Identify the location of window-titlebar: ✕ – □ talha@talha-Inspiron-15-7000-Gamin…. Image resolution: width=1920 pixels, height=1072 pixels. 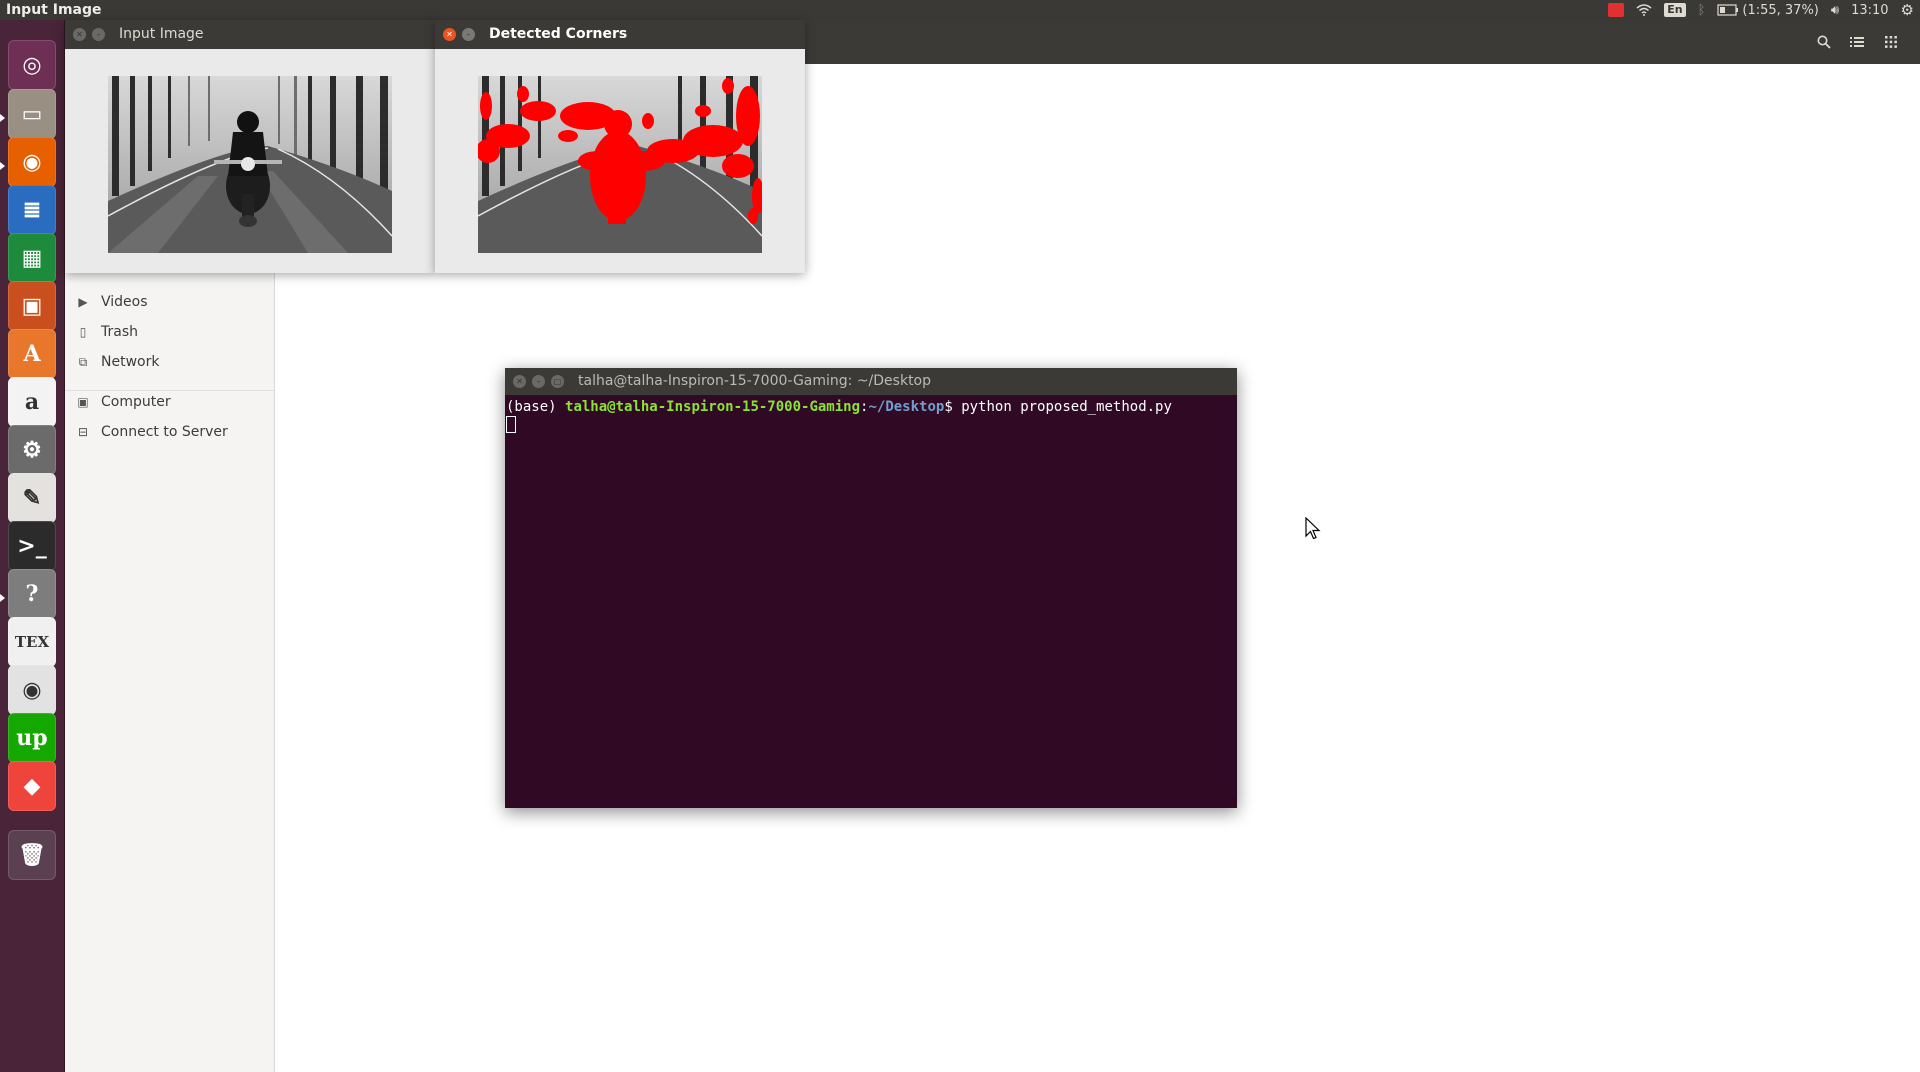
(871, 381).